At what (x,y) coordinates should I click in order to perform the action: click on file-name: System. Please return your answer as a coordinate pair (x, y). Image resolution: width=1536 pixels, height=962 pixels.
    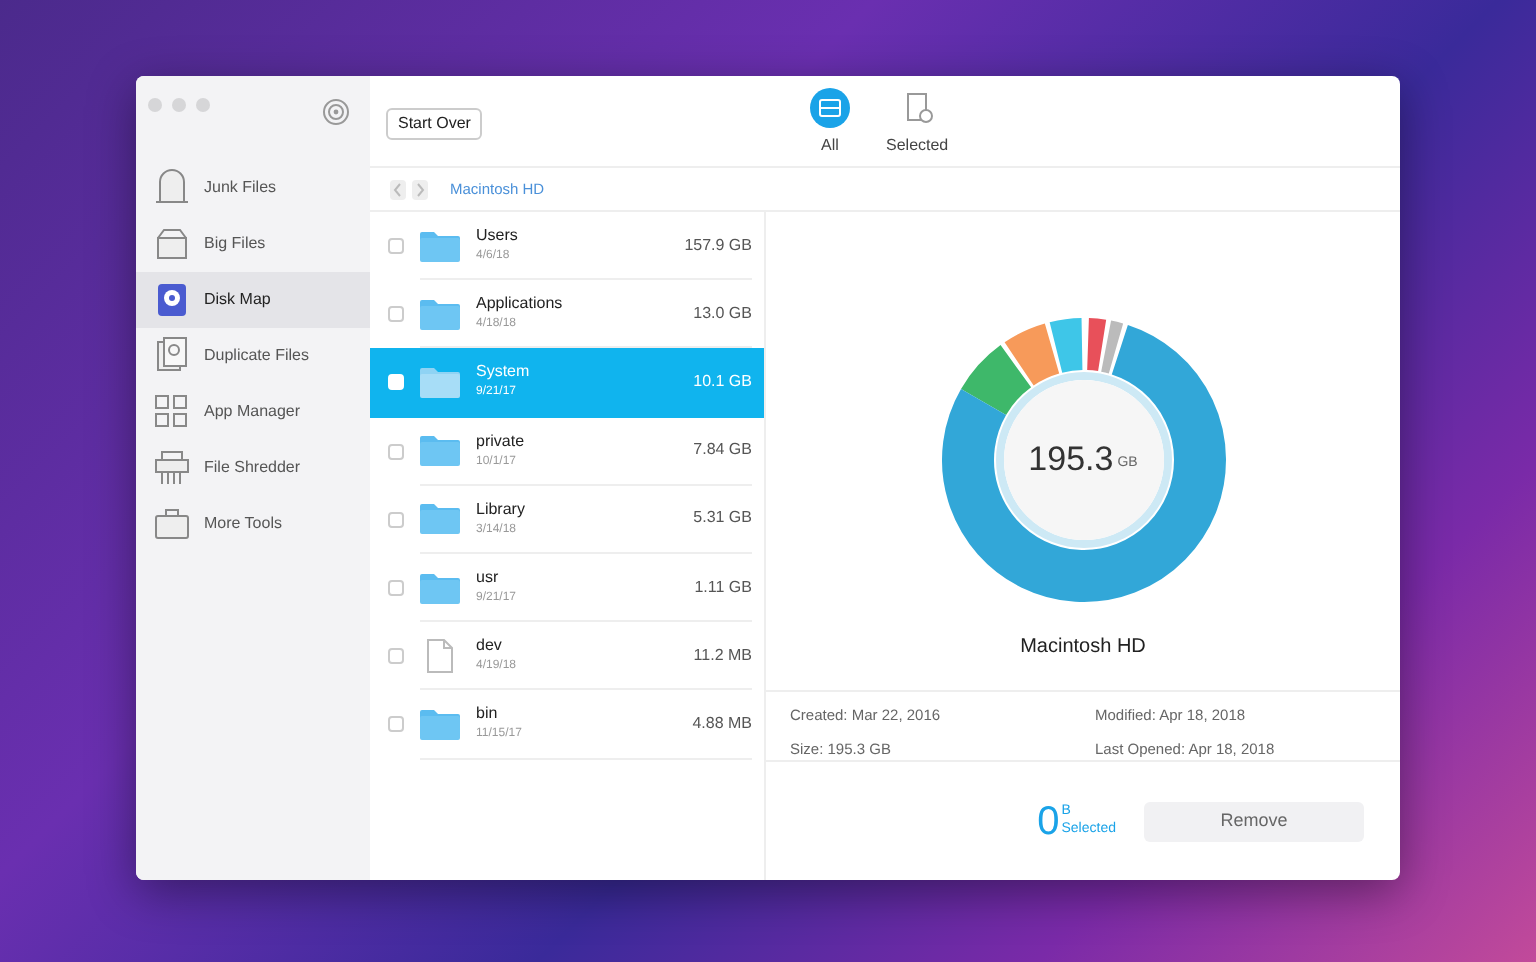
    Looking at the image, I should click on (503, 372).